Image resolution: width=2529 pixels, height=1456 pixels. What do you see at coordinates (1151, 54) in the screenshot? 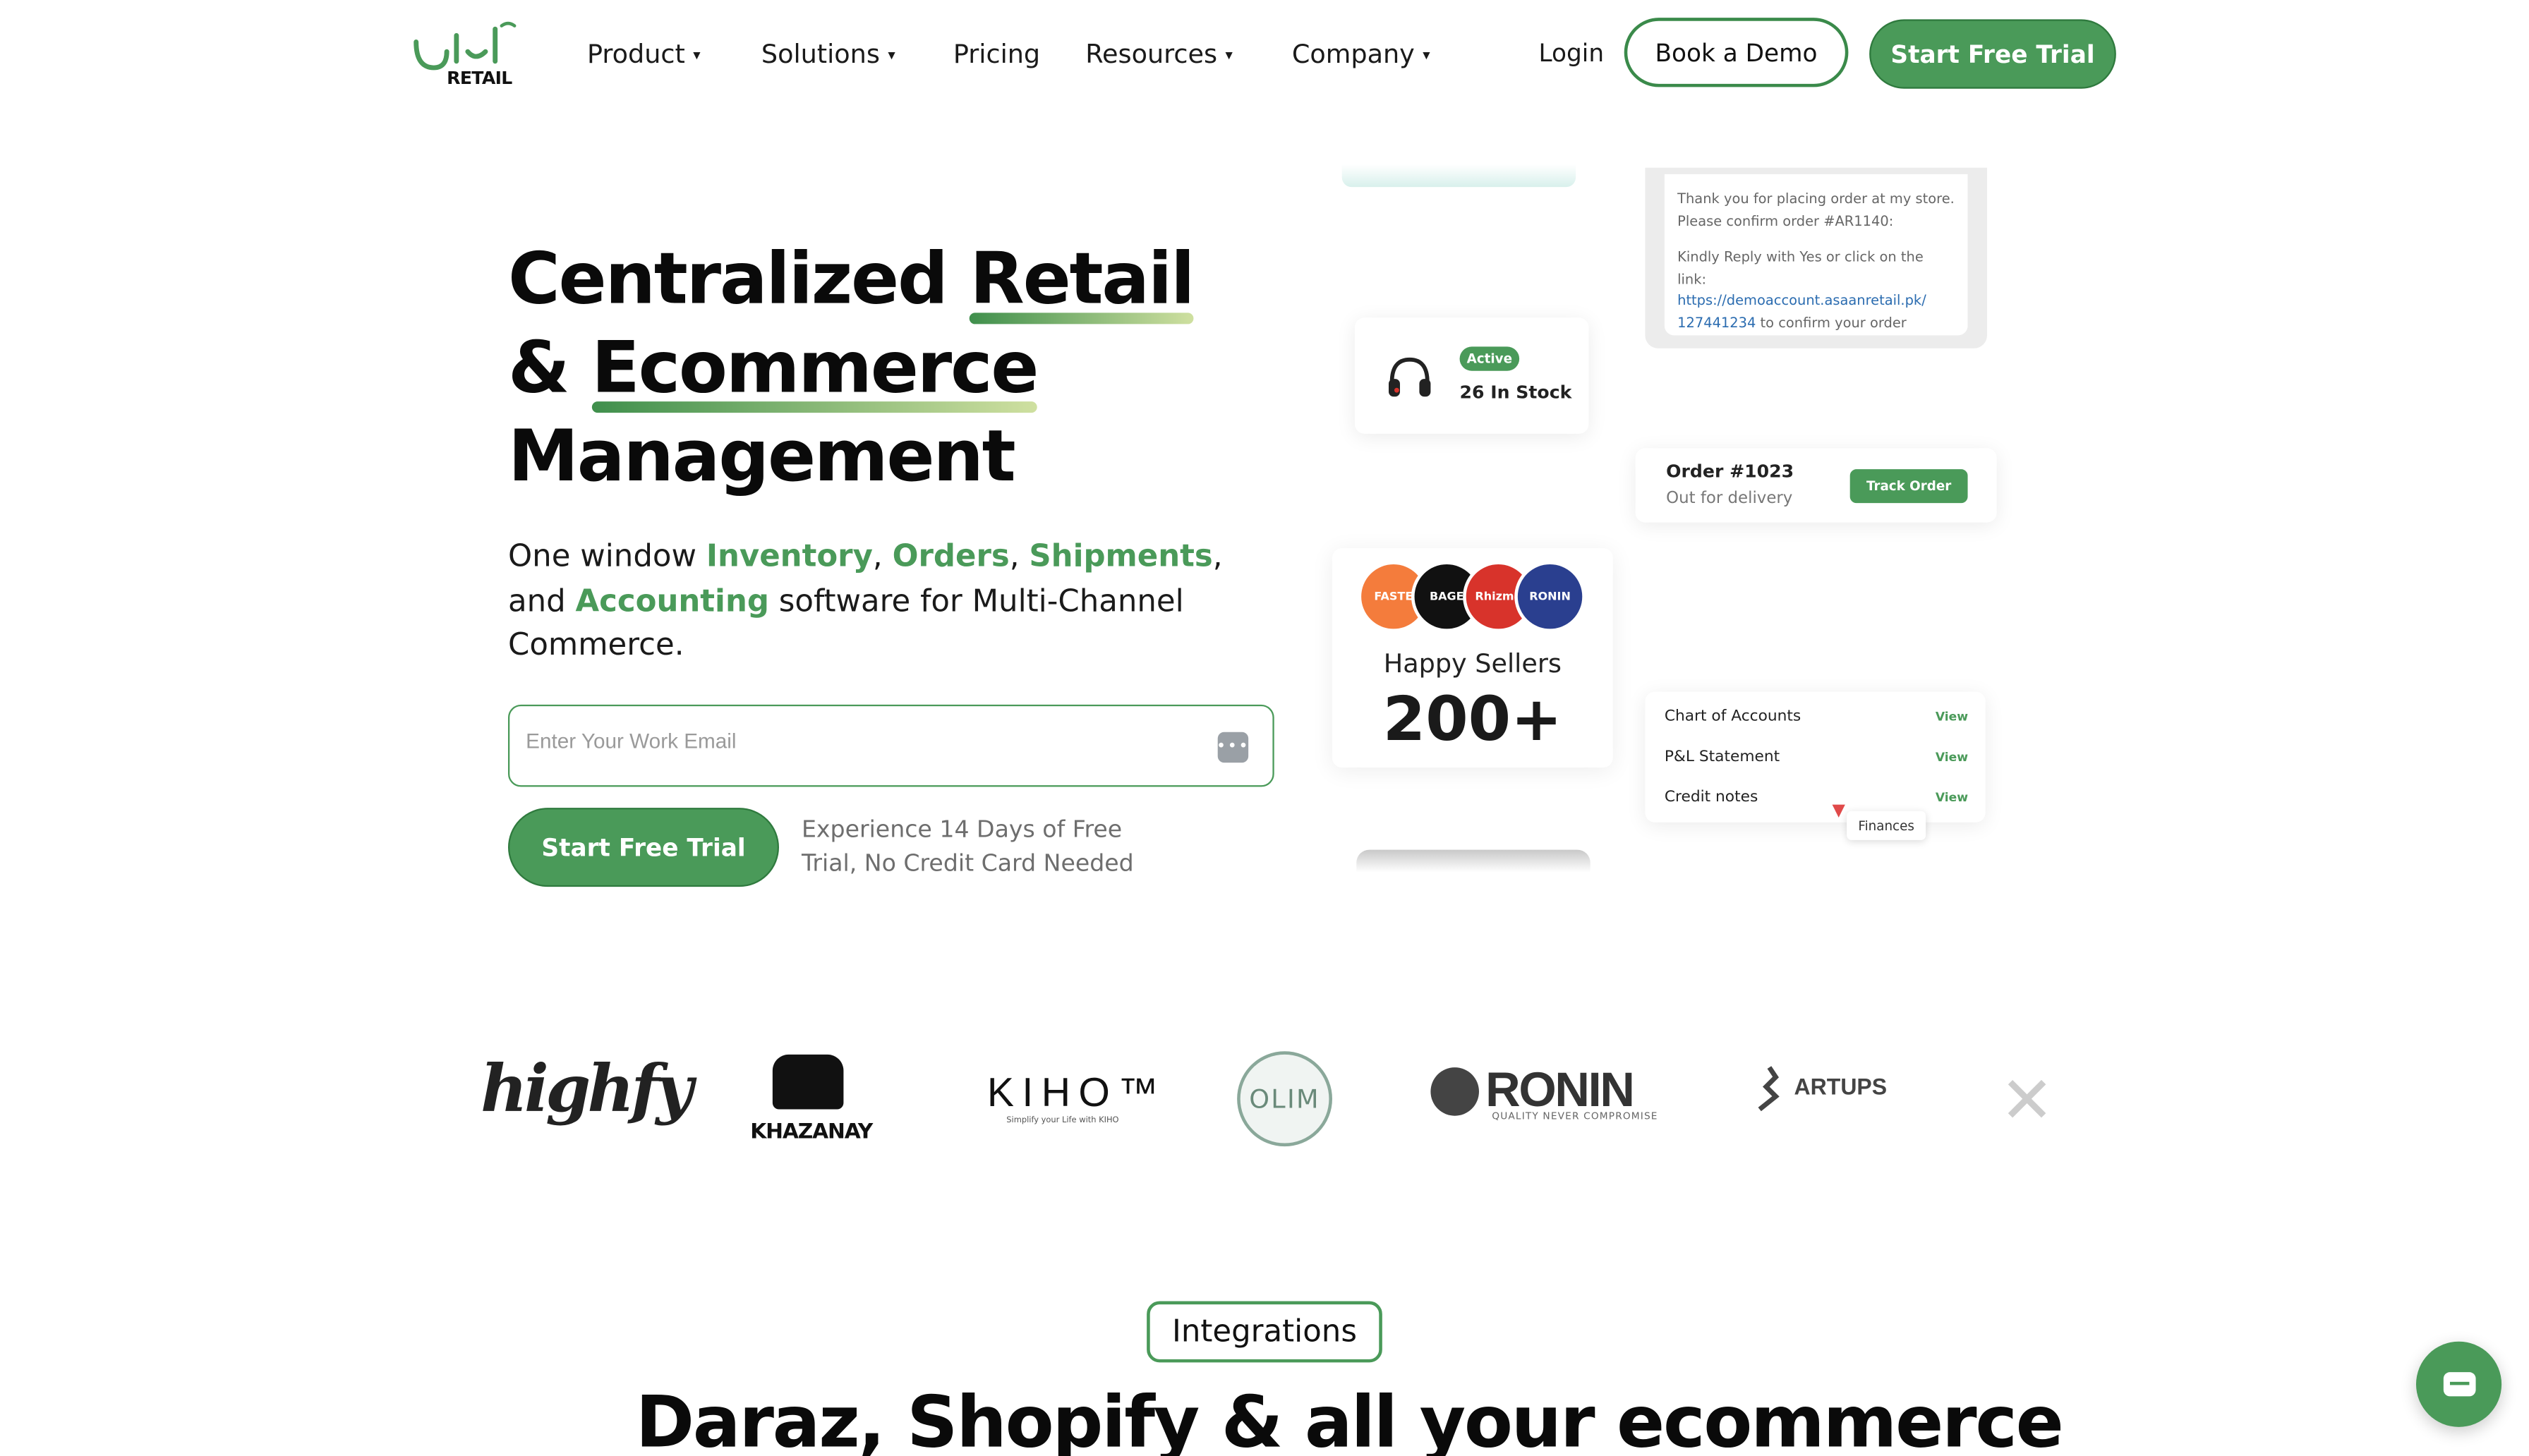
I see `nav-resources-label: Resources` at bounding box center [1151, 54].